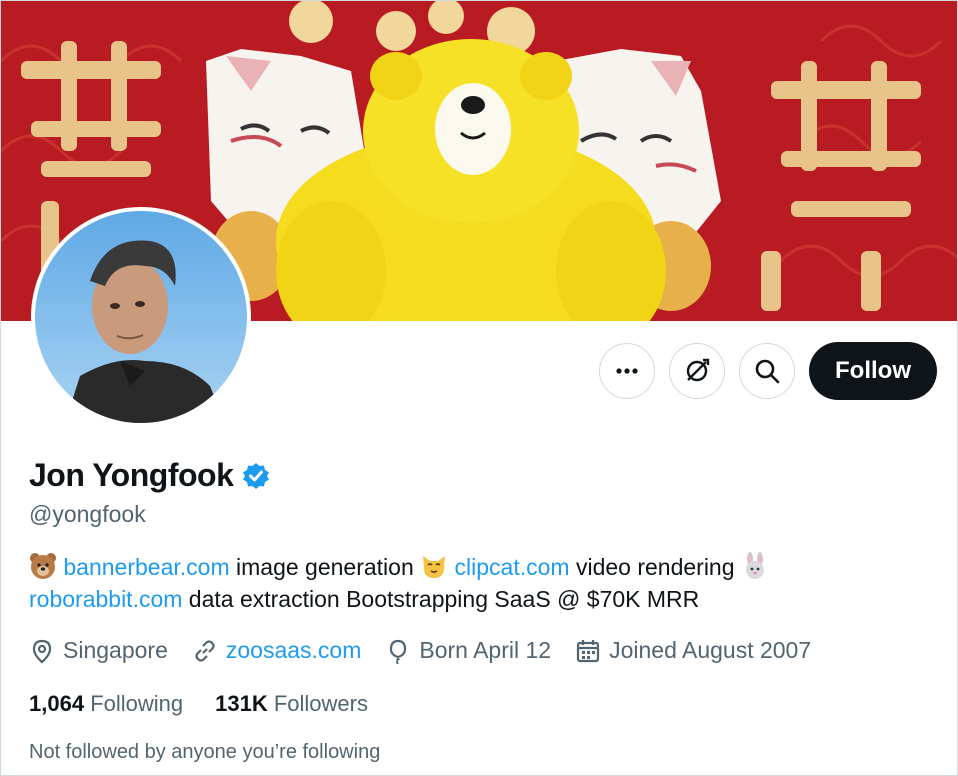  What do you see at coordinates (398, 651) in the screenshot?
I see `balloon-icon` at bounding box center [398, 651].